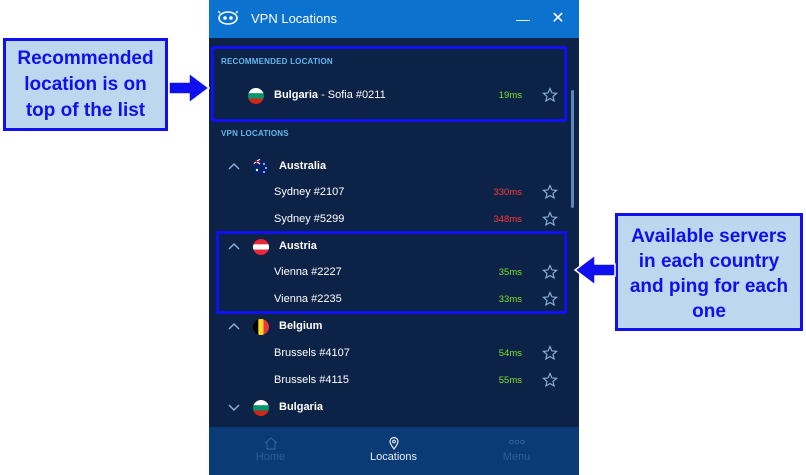 The height and width of the screenshot is (475, 806). Describe the element at coordinates (709, 311) in the screenshot. I see `callout-line: one` at that location.